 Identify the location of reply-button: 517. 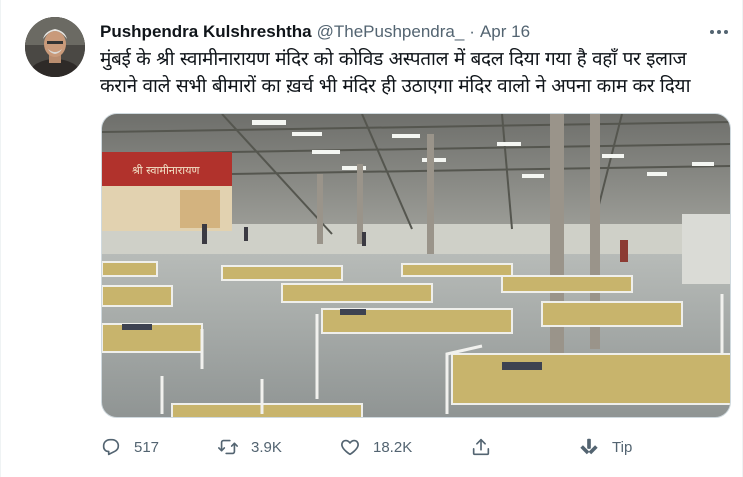
(129, 447).